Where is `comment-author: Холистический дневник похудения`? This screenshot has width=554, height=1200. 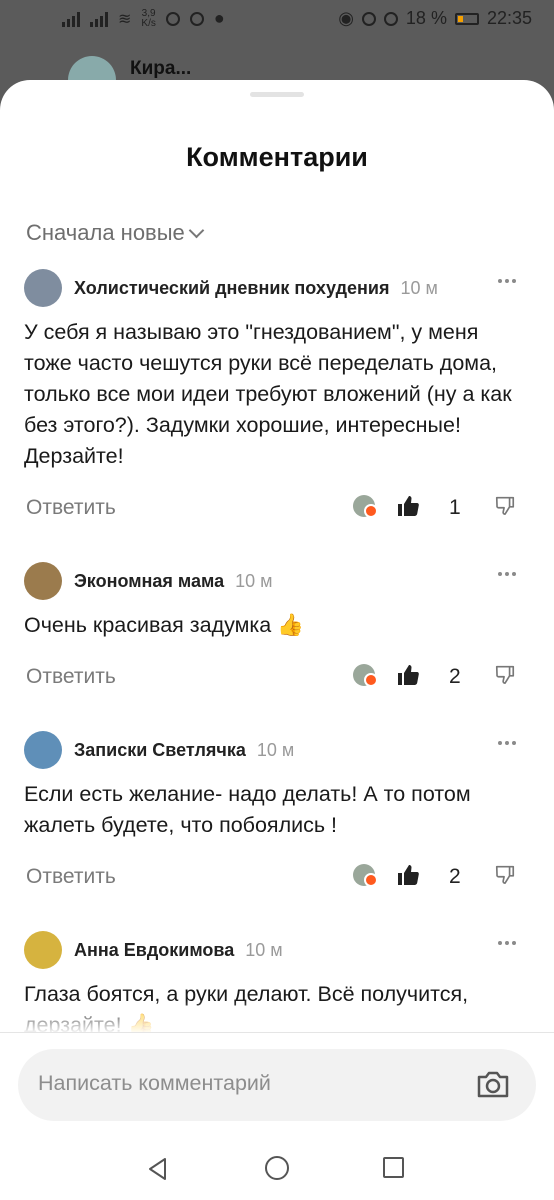
comment-author: Холистический дневник похудения is located at coordinates (232, 288).